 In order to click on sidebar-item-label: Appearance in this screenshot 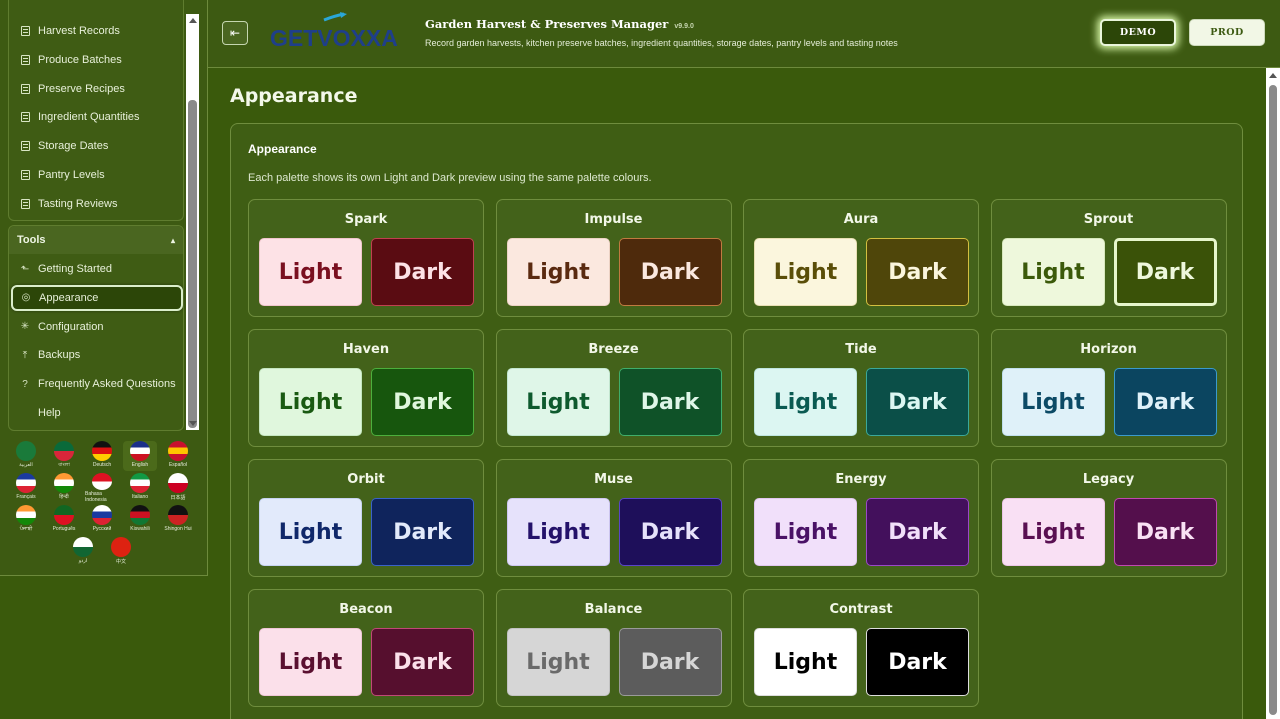, I will do `click(69, 297)`.